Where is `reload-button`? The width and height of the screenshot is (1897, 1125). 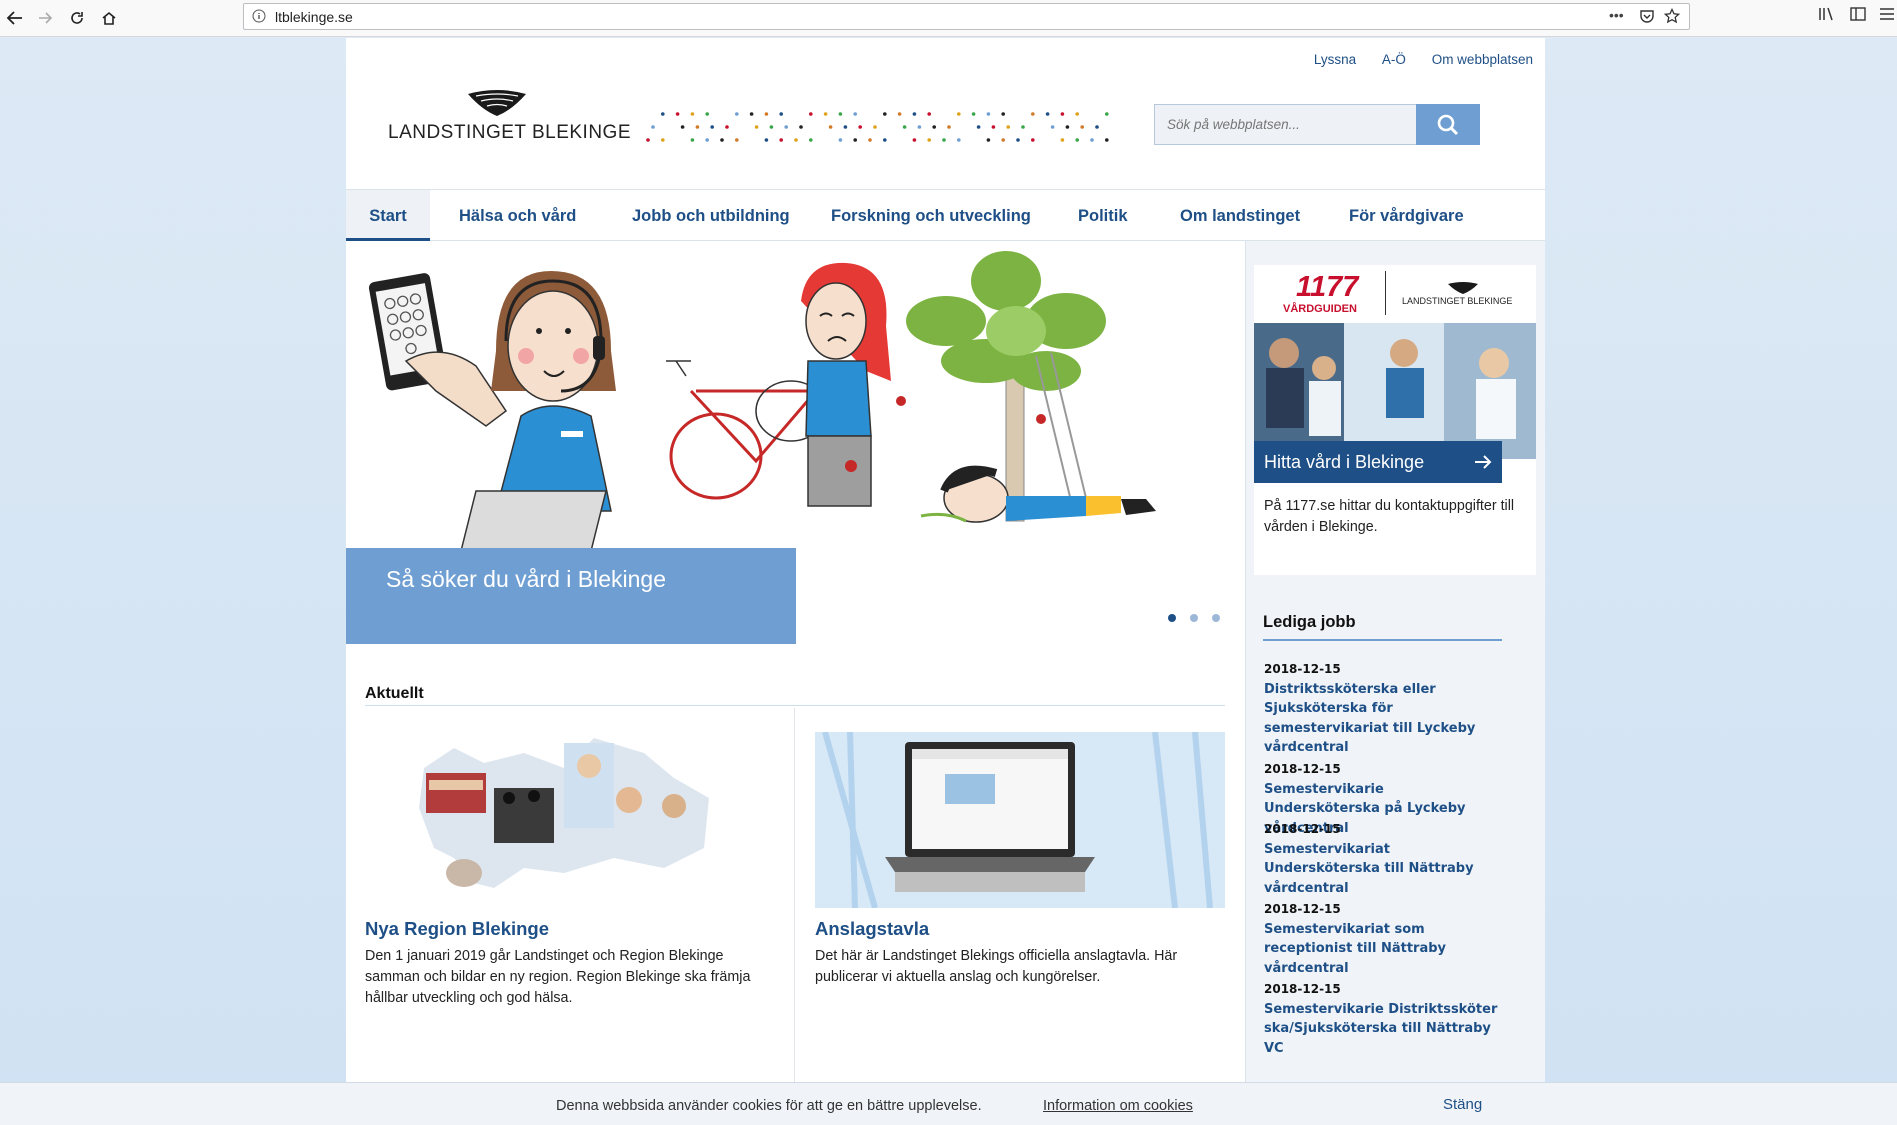
reload-button is located at coordinates (77, 18).